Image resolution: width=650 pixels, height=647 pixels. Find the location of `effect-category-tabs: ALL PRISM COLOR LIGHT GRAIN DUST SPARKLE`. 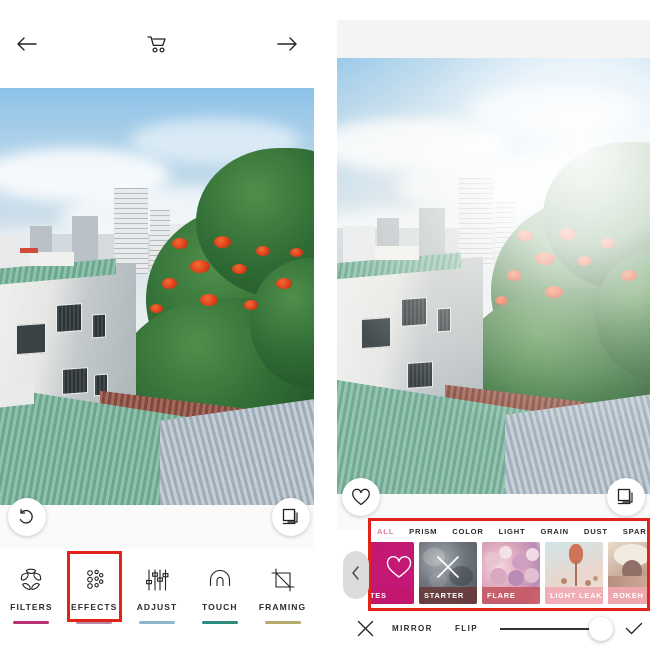

effect-category-tabs: ALL PRISM COLOR LIGHT GRAIN DUST SPARKLE is located at coordinates (509, 531).